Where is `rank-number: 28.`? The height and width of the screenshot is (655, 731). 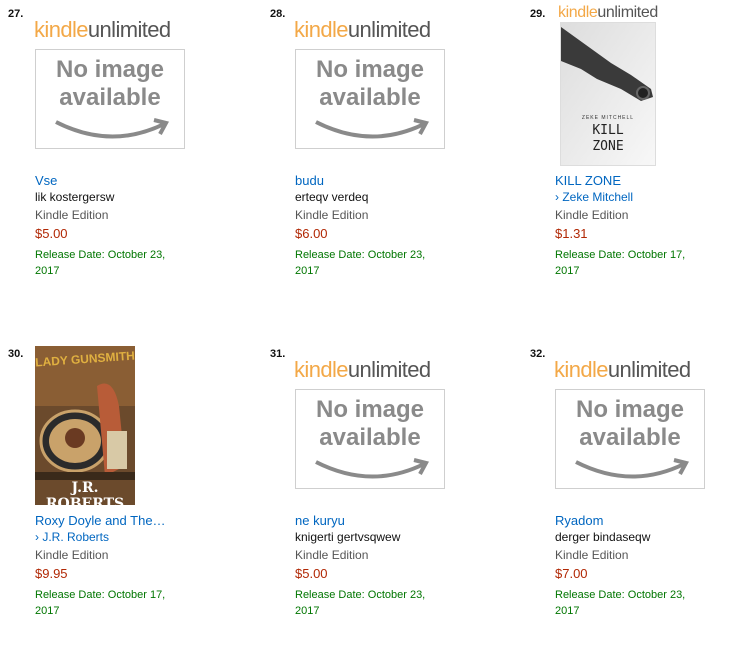
rank-number: 28. is located at coordinates (278, 14).